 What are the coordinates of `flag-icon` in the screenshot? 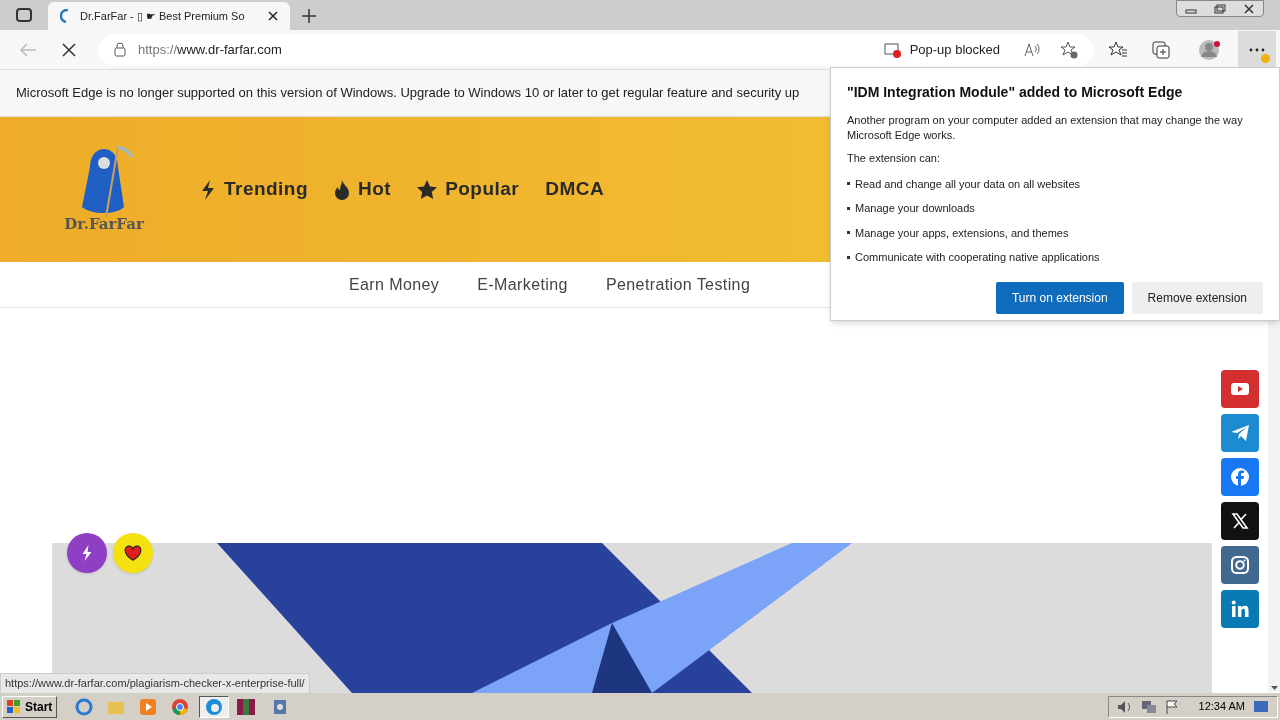 It's located at (1171, 706).